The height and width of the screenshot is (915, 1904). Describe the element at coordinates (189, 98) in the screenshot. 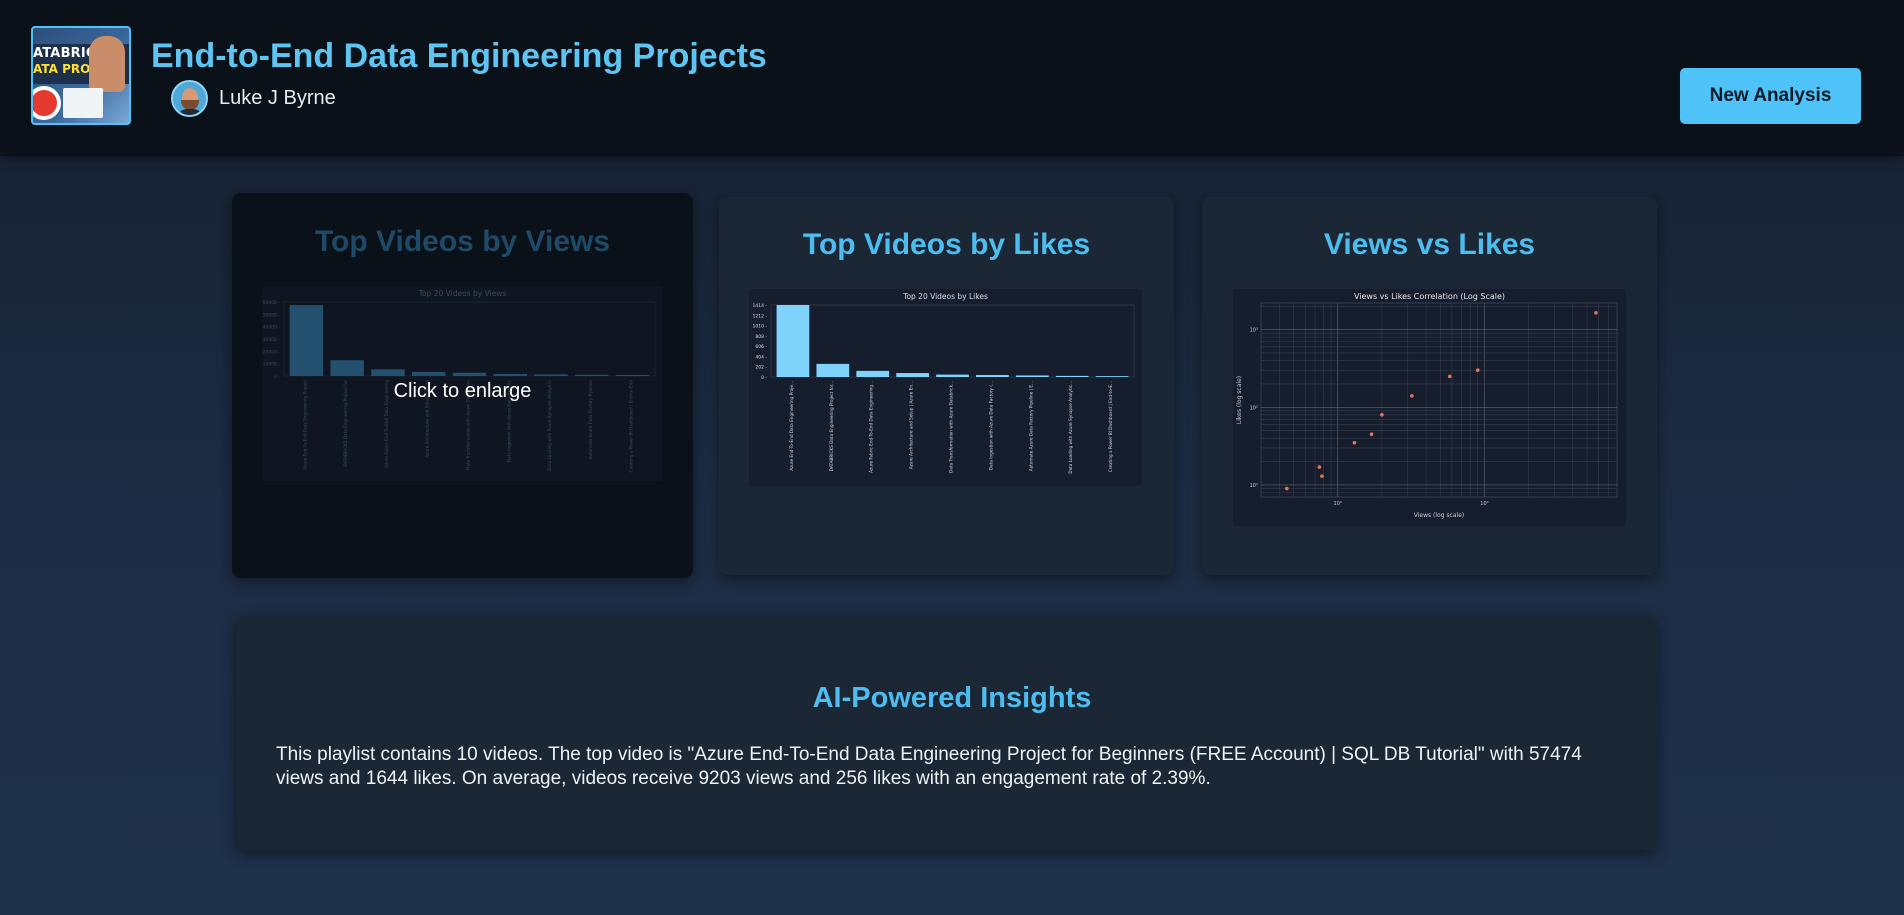

I see `author-avatar` at that location.